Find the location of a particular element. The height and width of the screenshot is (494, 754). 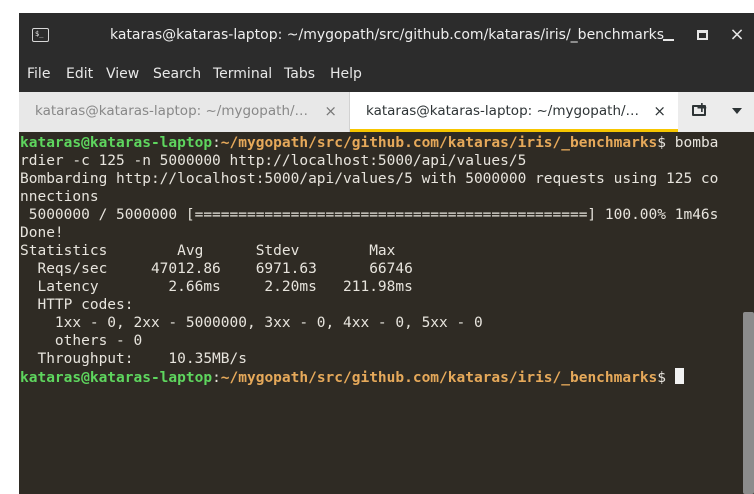

minimize-icon is located at coordinates (668, 40).